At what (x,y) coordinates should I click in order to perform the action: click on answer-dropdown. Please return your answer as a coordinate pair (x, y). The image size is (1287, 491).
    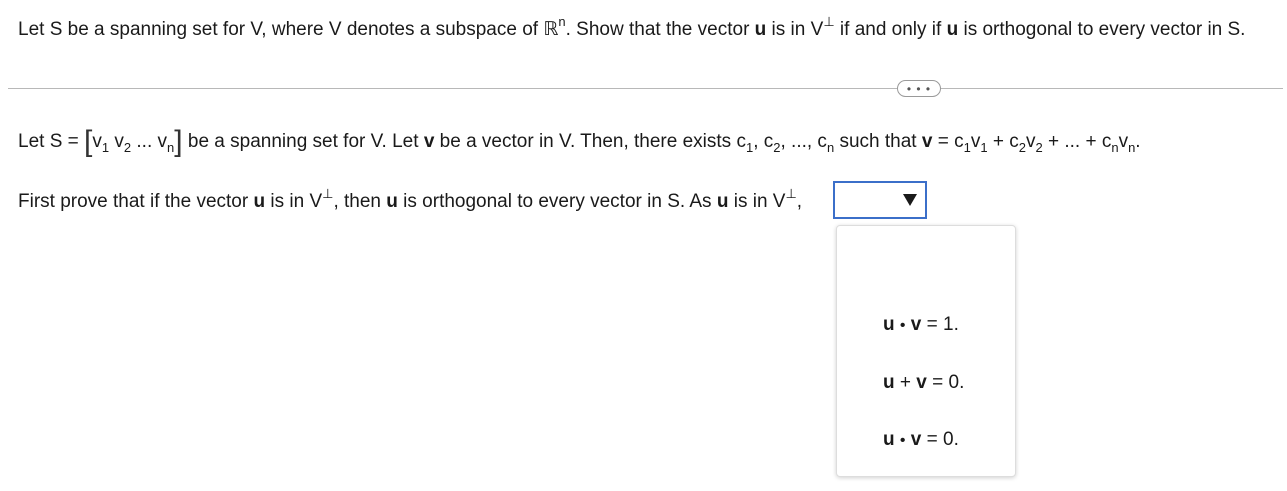
    Looking at the image, I should click on (880, 200).